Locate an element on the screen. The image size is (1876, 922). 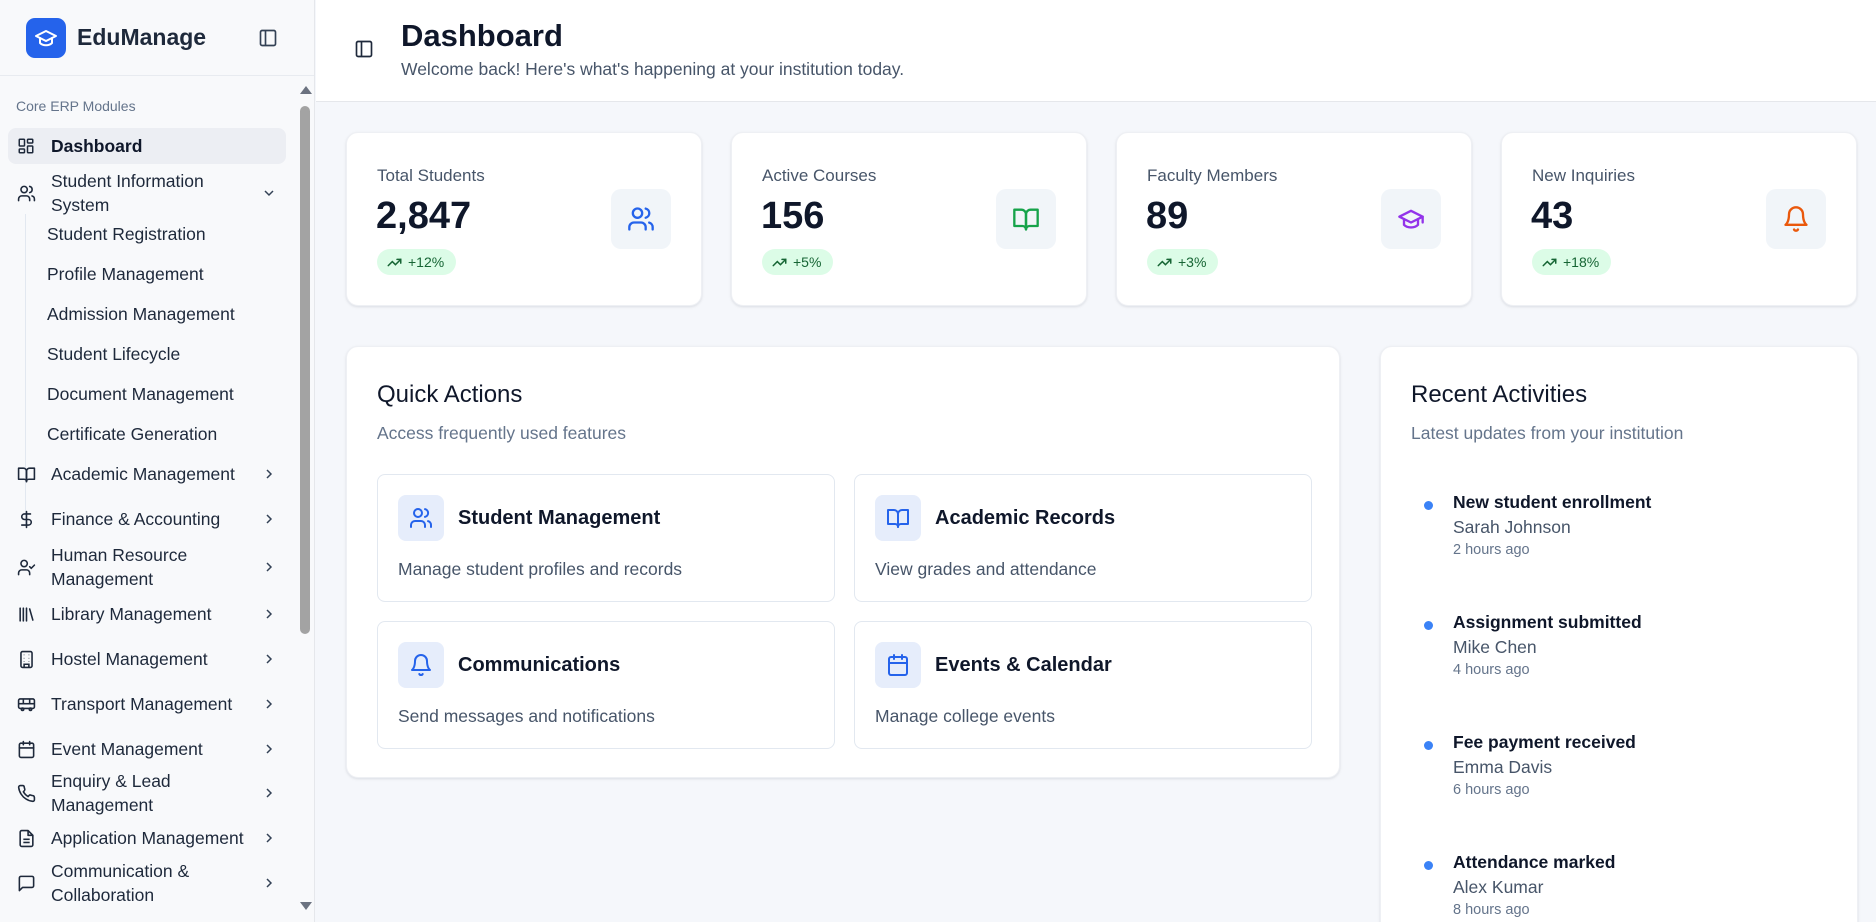
sidebar-item-label: Library Management is located at coordinates (131, 614).